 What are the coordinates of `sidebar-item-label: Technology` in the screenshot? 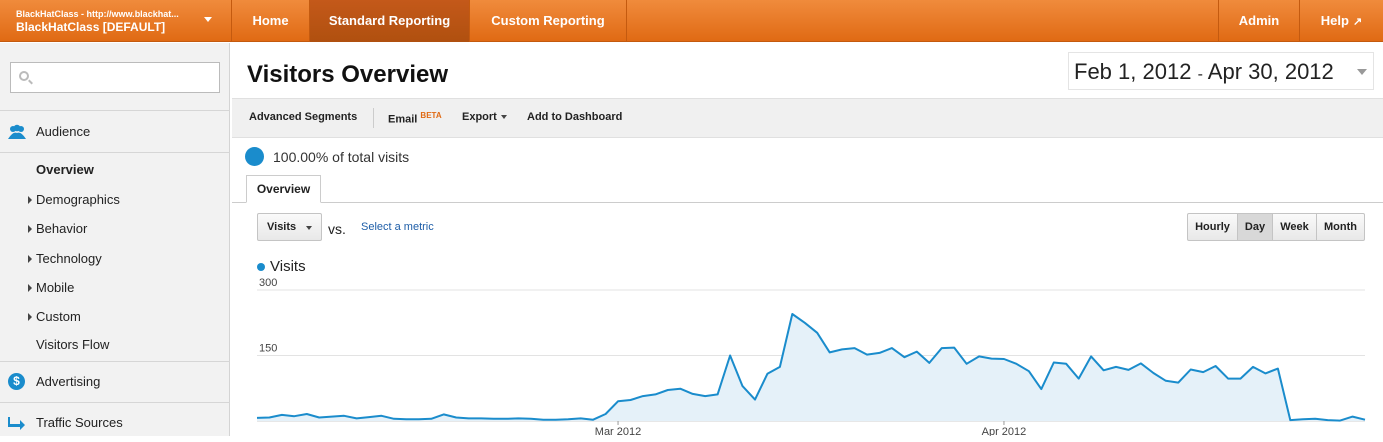 It's located at (69, 258).